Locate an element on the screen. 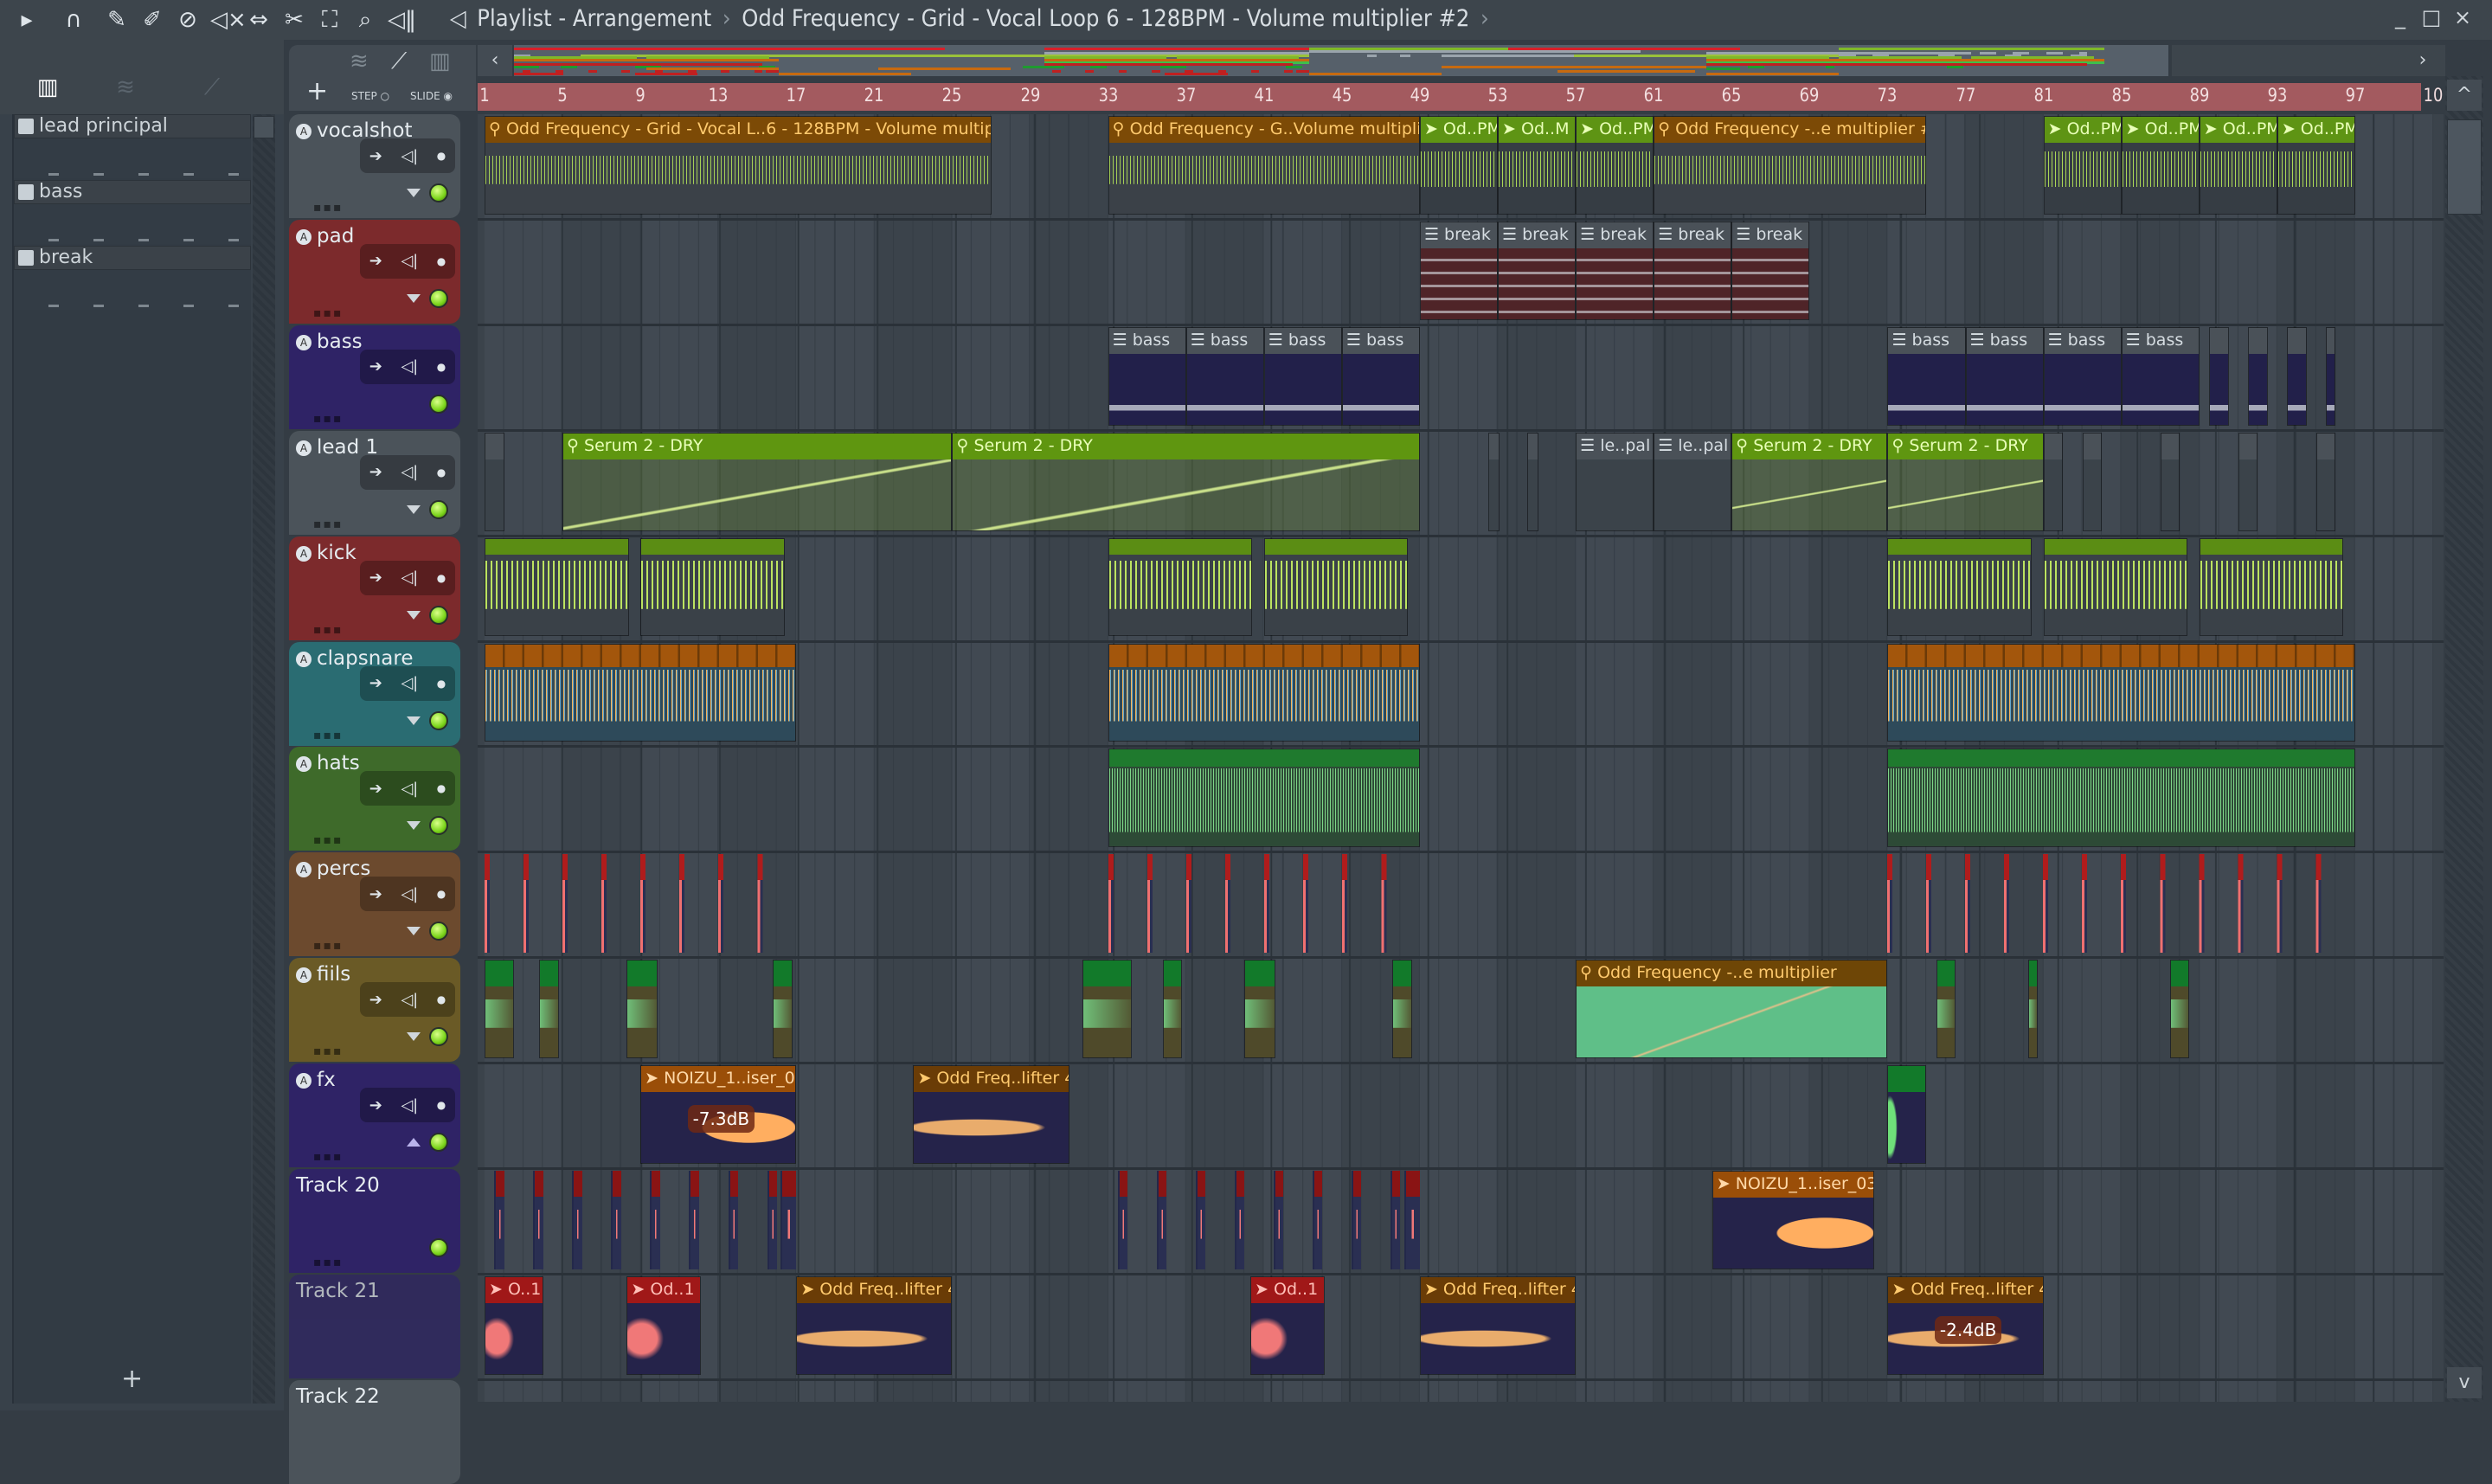  track-name: Track 22 is located at coordinates (338, 1396).